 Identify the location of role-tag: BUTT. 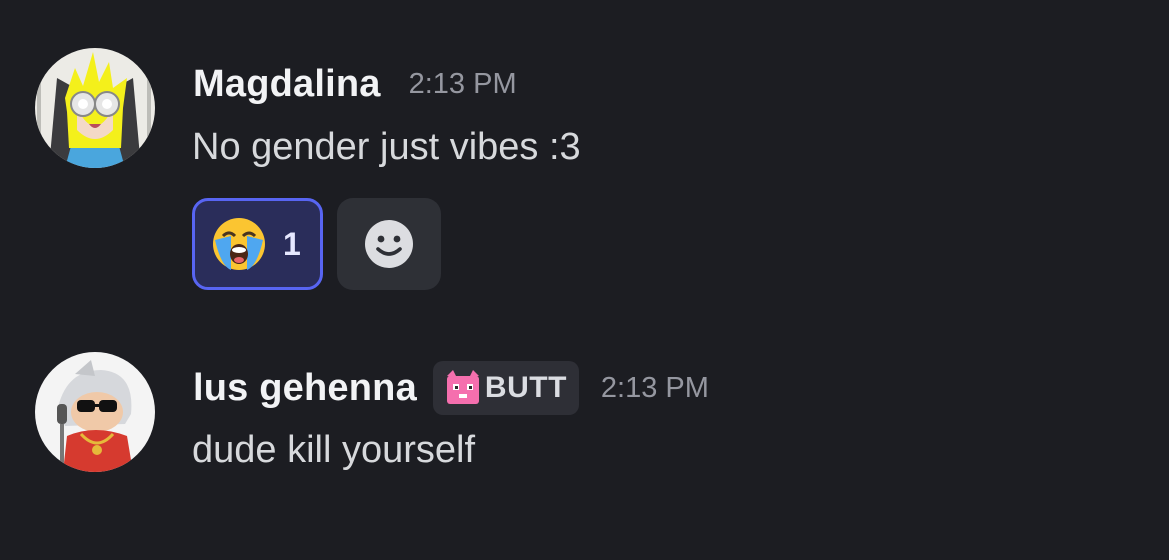
(505, 388).